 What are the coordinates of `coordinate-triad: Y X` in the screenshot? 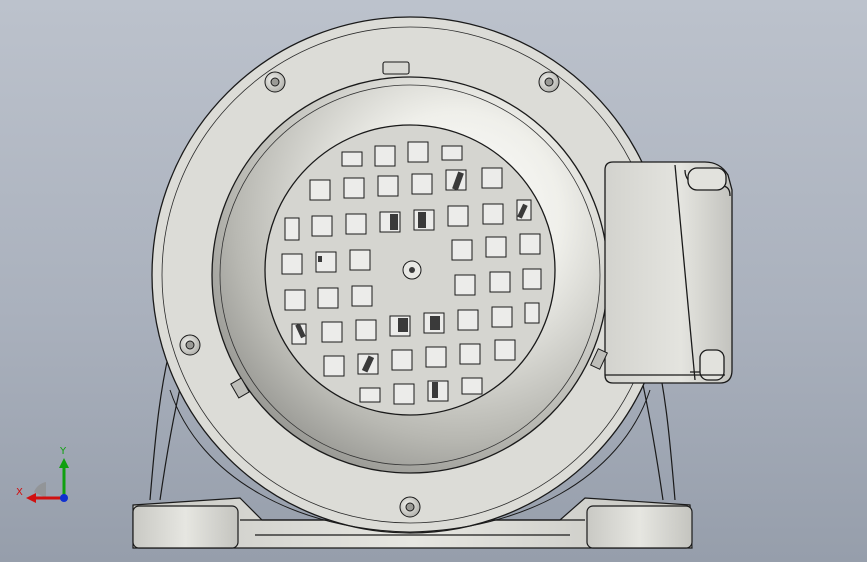 It's located at (42, 474).